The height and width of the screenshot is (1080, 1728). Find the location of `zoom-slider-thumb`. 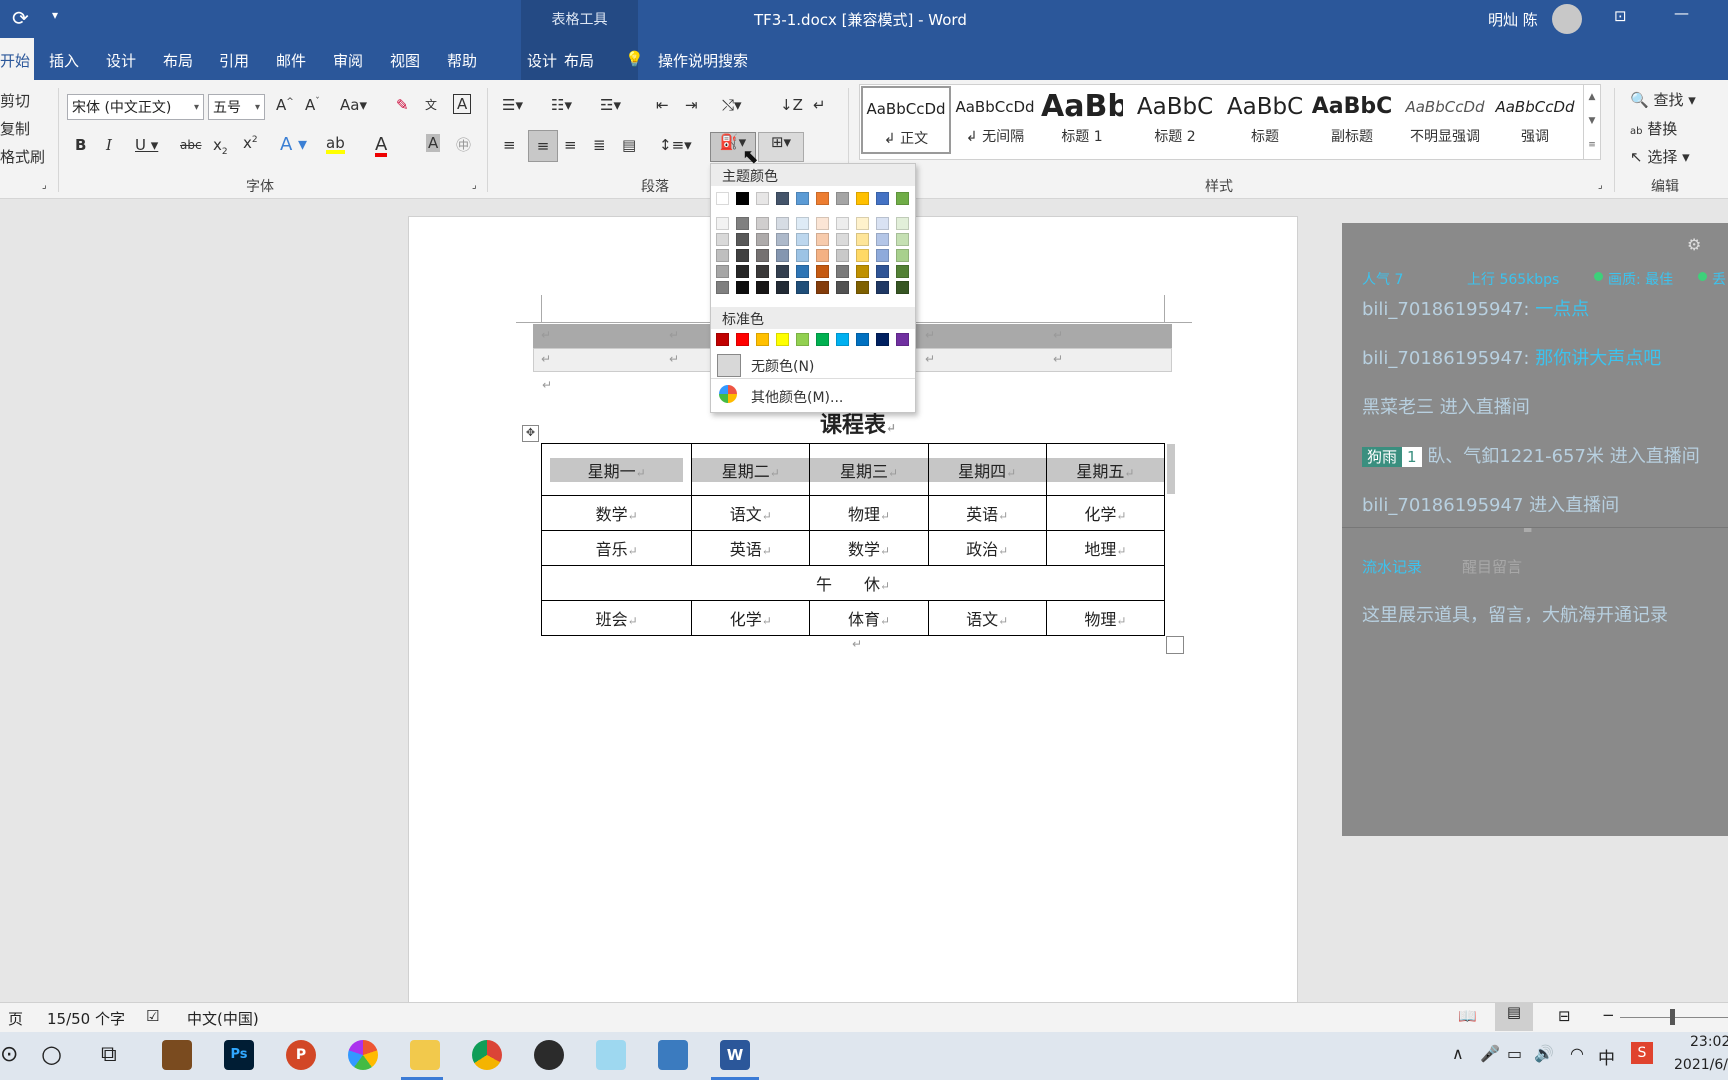

zoom-slider-thumb is located at coordinates (1672, 1017).